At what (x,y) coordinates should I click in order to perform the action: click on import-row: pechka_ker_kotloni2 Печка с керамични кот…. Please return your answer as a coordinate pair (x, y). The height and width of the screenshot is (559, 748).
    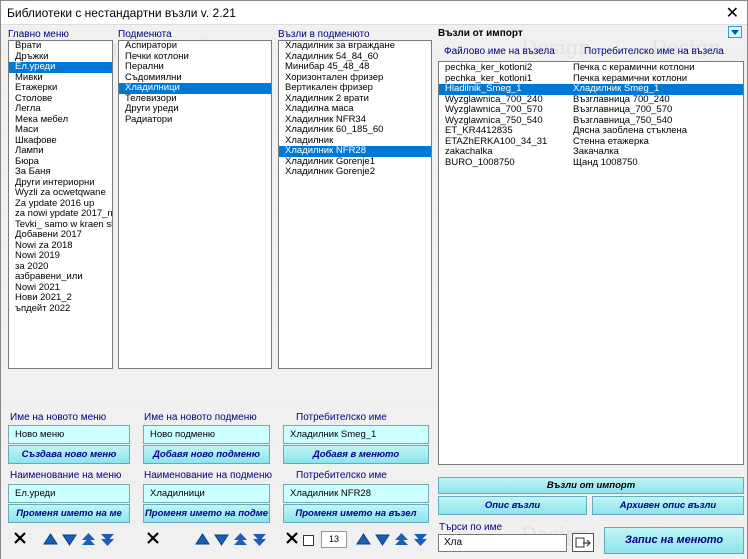
    Looking at the image, I should click on (591, 68).